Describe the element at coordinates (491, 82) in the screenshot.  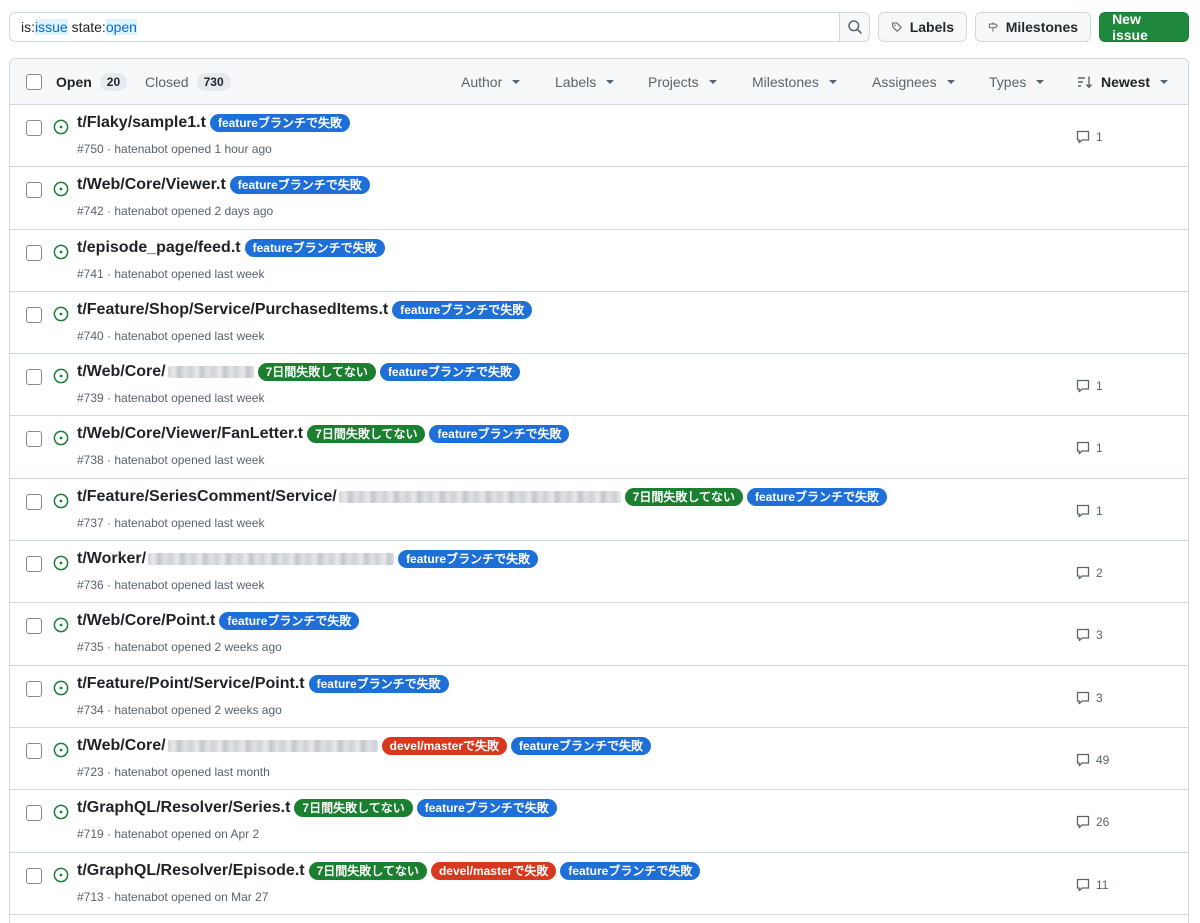
I see `author-filter: Author` at that location.